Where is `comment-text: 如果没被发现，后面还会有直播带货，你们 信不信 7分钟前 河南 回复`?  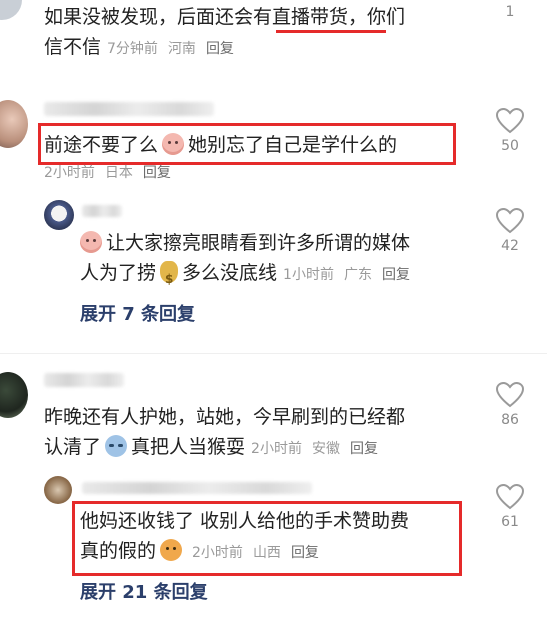 comment-text: 如果没被发现，后面还会有直播带货，你们 信不信 7分钟前 河南 回复 is located at coordinates (259, 33).